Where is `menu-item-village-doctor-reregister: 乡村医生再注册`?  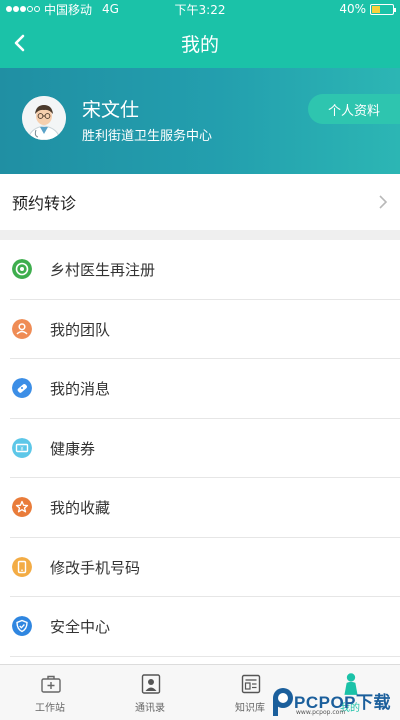
menu-item-village-doctor-reregister: 乡村医生再注册 is located at coordinates (200, 270).